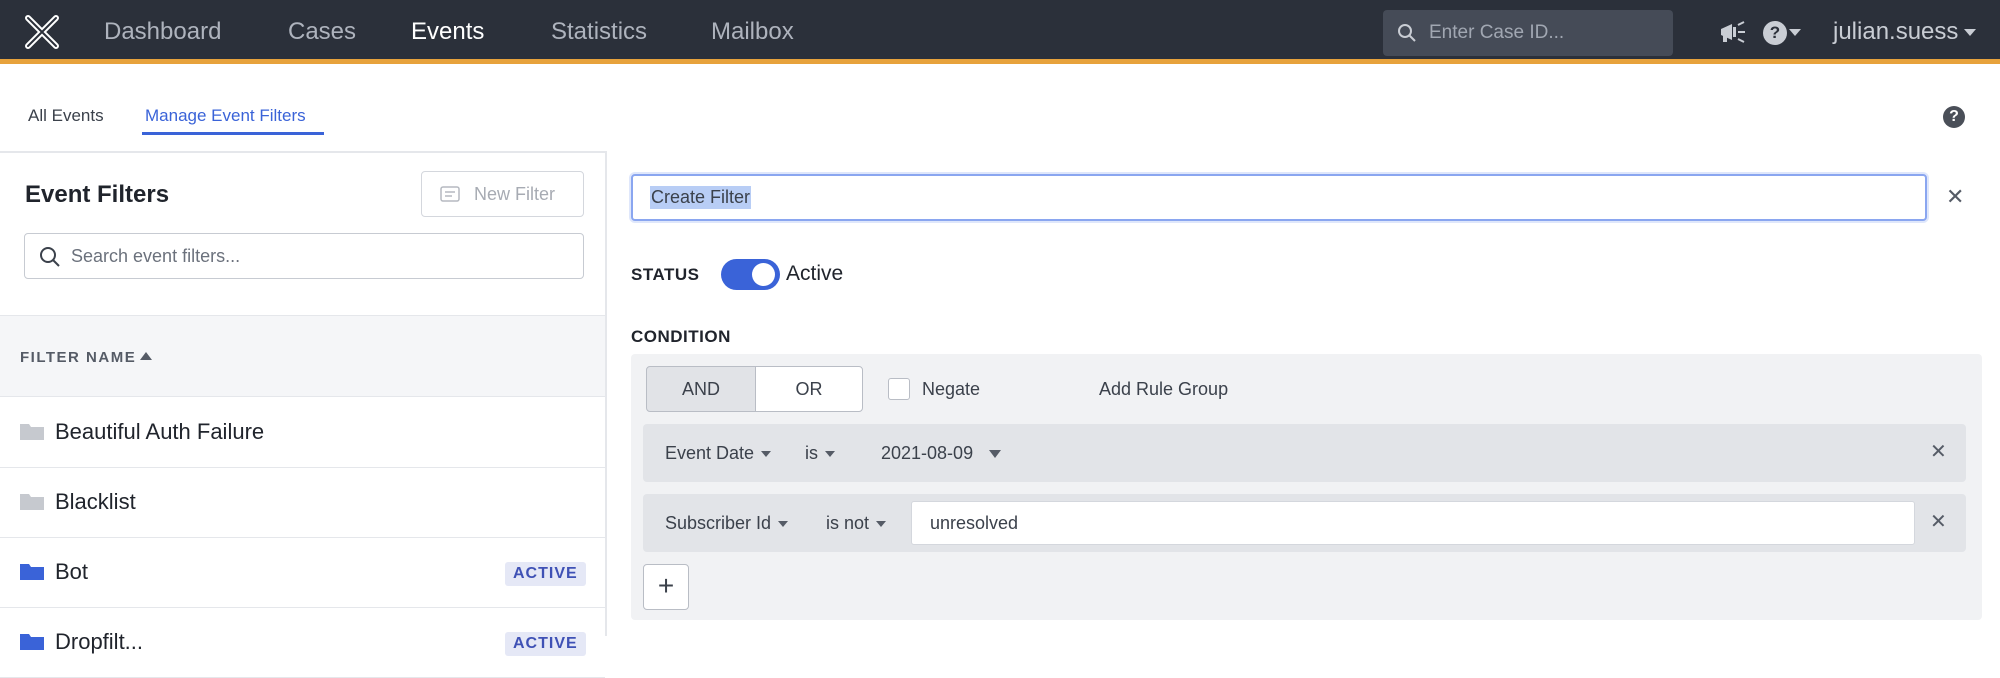 This screenshot has height=678, width=2000. Describe the element at coordinates (42, 32) in the screenshot. I see `app-logo-icon` at that location.